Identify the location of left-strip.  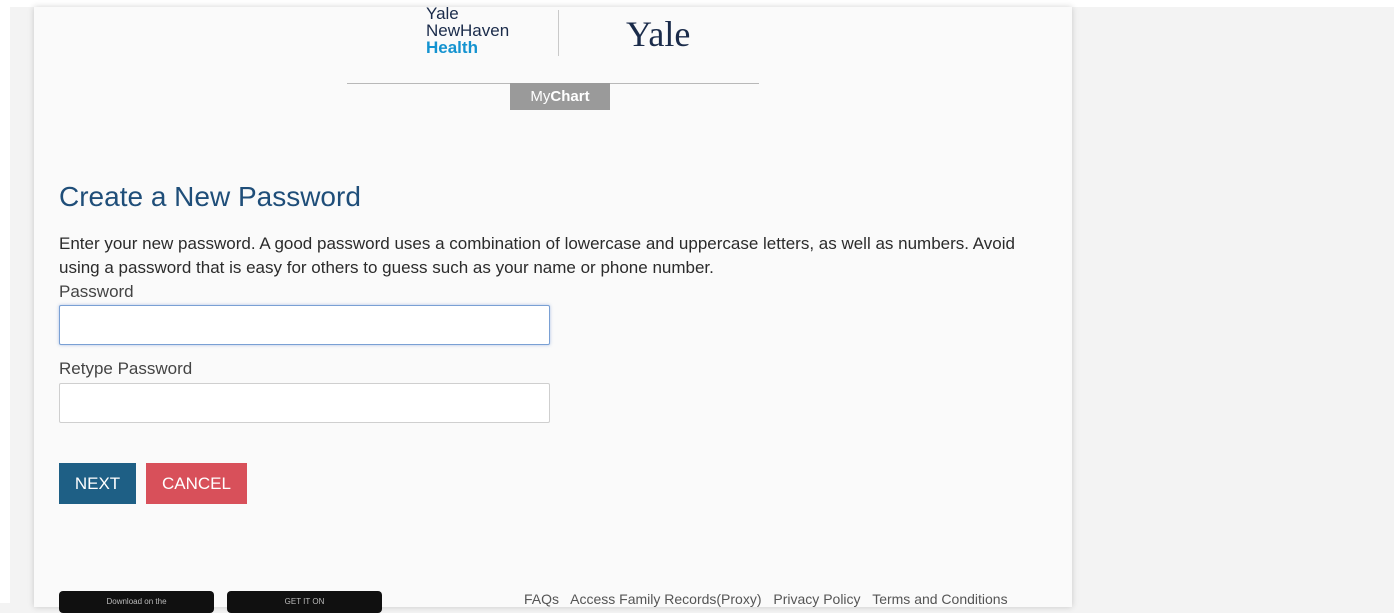
(5, 301).